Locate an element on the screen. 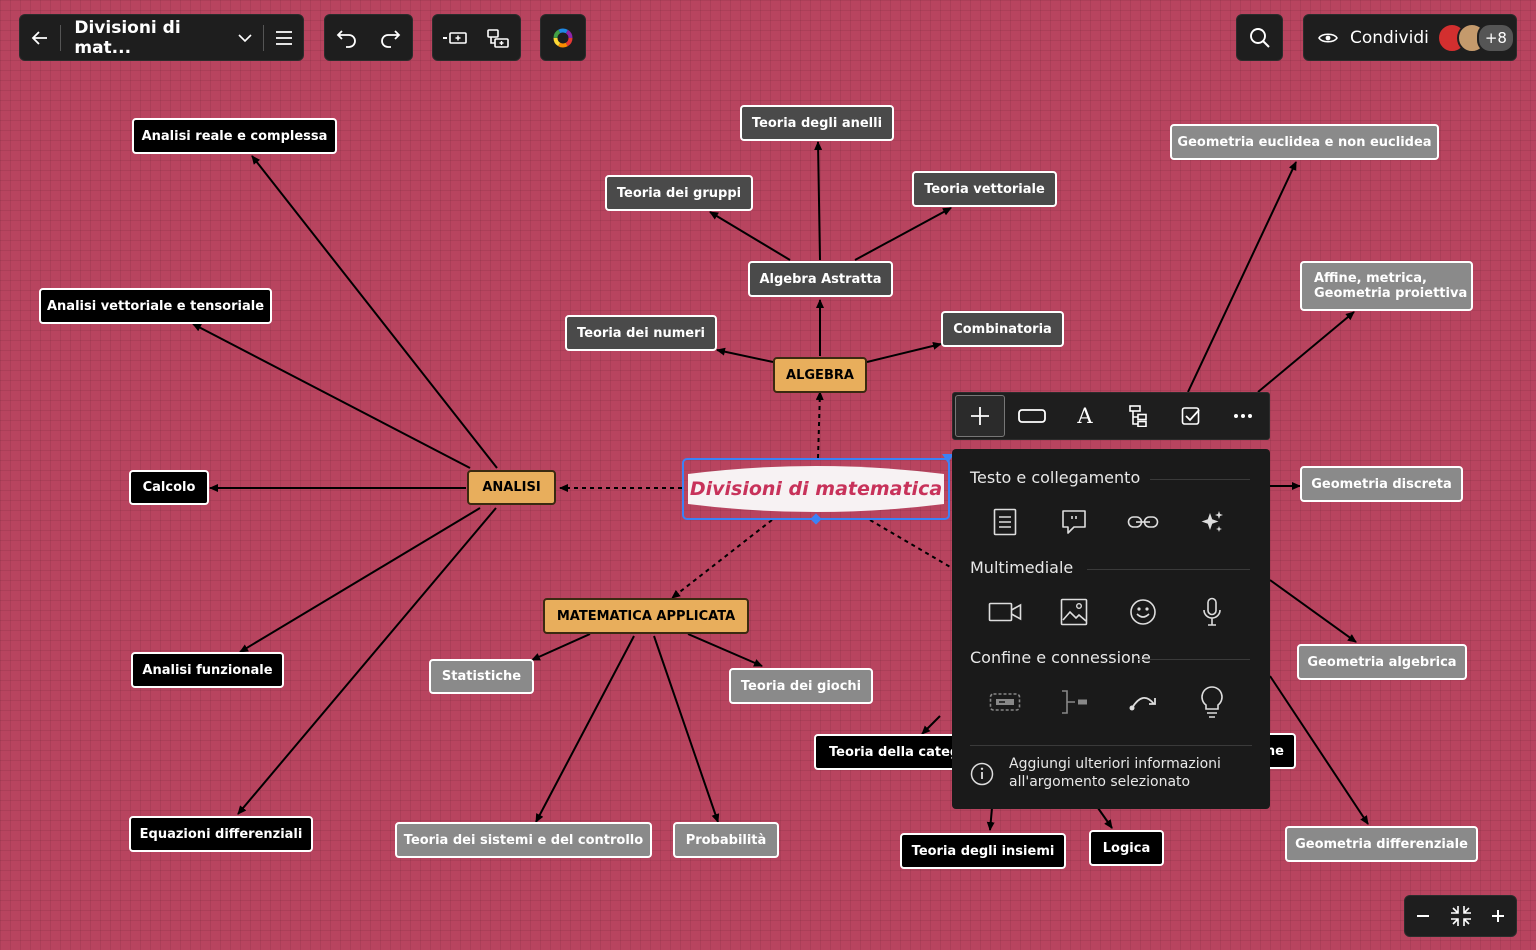 The height and width of the screenshot is (950, 1536). link-button is located at coordinates (1143, 522).